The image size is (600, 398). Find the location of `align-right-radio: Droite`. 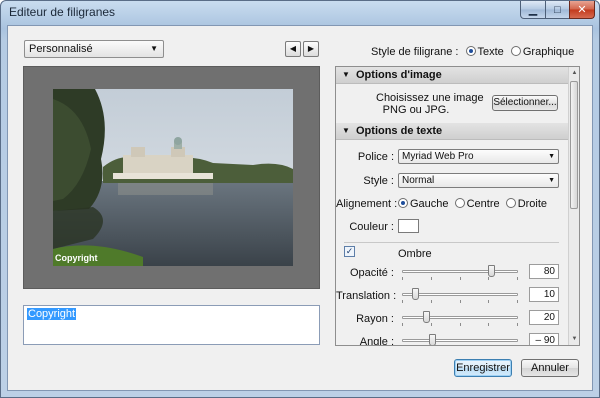

align-right-radio: Droite is located at coordinates (526, 204).